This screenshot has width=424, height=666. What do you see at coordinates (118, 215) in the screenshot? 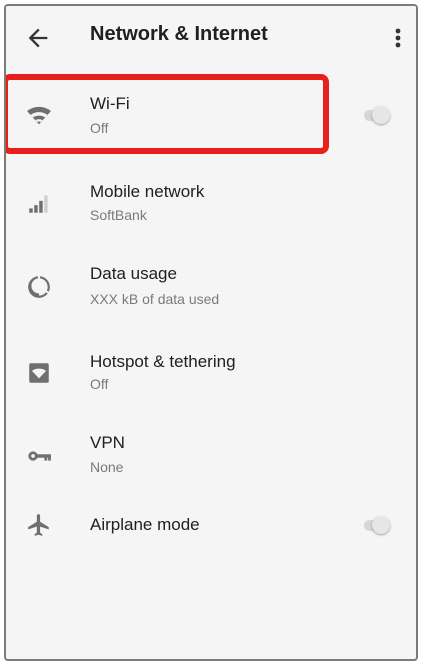
I see `mobile-network-carrier: SoftBank` at bounding box center [118, 215].